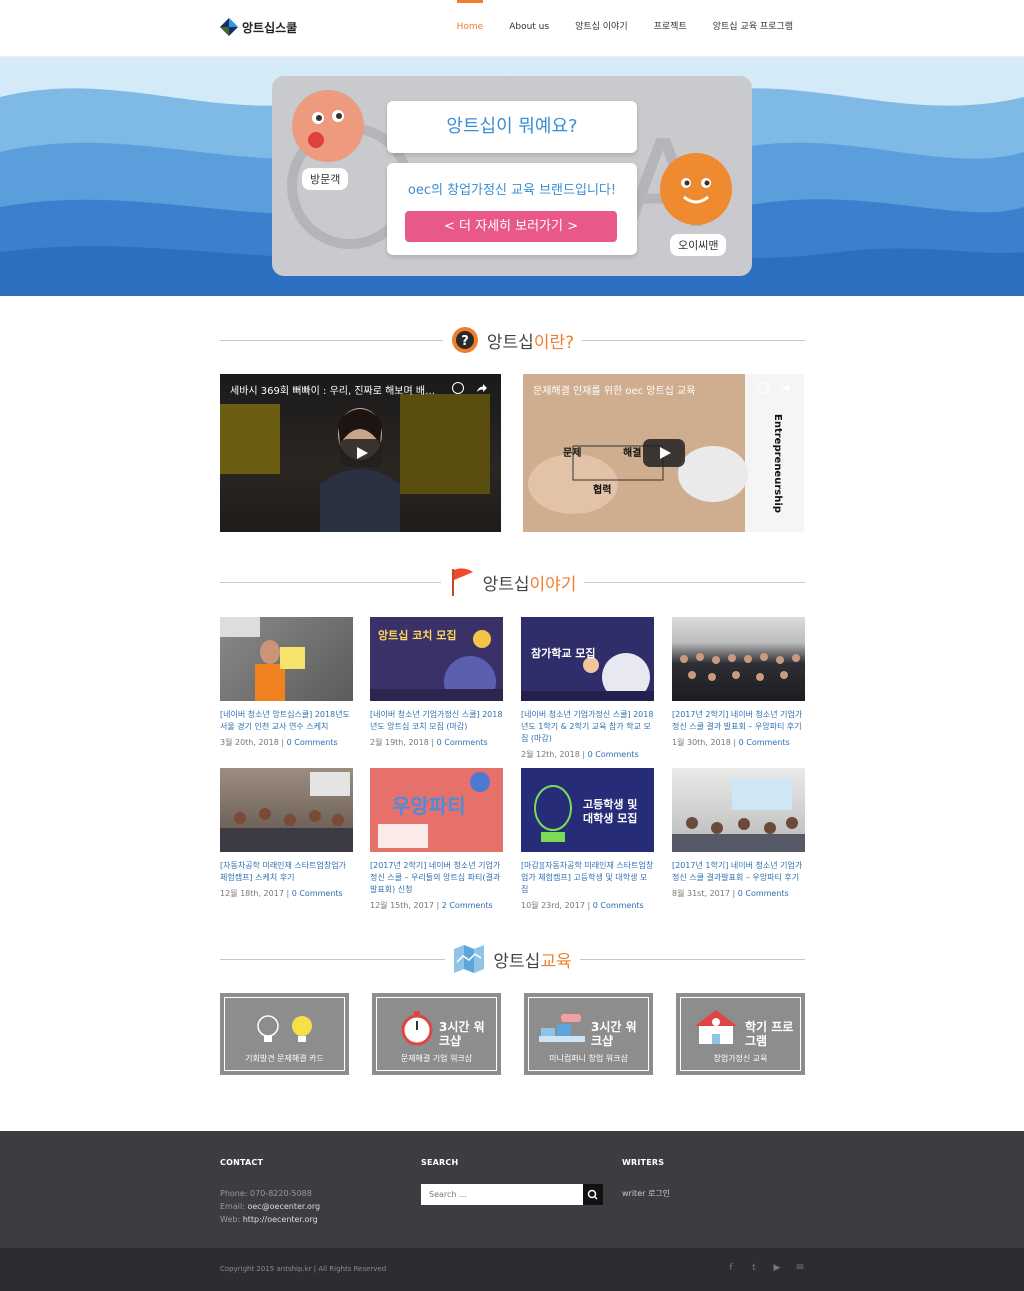 The width and height of the screenshot is (1024, 1291). I want to click on post-meta: 3월 20th, 2018 | 0 Comments, so click(279, 742).